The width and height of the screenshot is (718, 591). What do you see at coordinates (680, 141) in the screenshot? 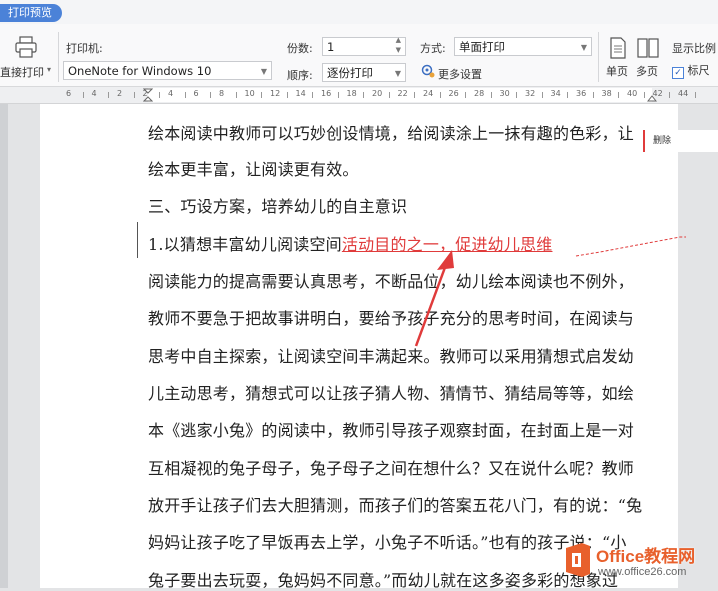
I see `revision-comment-balloon: 删除` at bounding box center [680, 141].